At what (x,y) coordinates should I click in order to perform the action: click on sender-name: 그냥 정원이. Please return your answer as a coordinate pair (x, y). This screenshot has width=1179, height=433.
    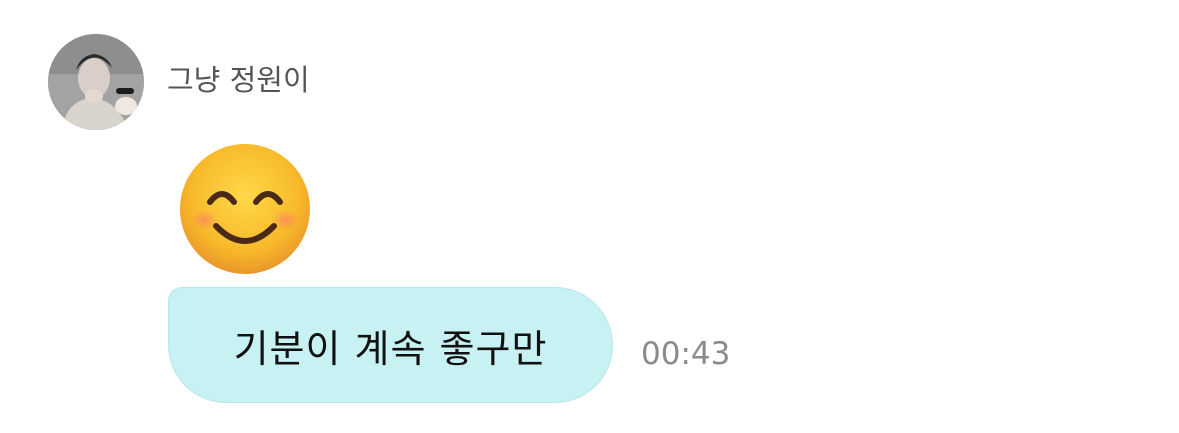
    Looking at the image, I should click on (238, 80).